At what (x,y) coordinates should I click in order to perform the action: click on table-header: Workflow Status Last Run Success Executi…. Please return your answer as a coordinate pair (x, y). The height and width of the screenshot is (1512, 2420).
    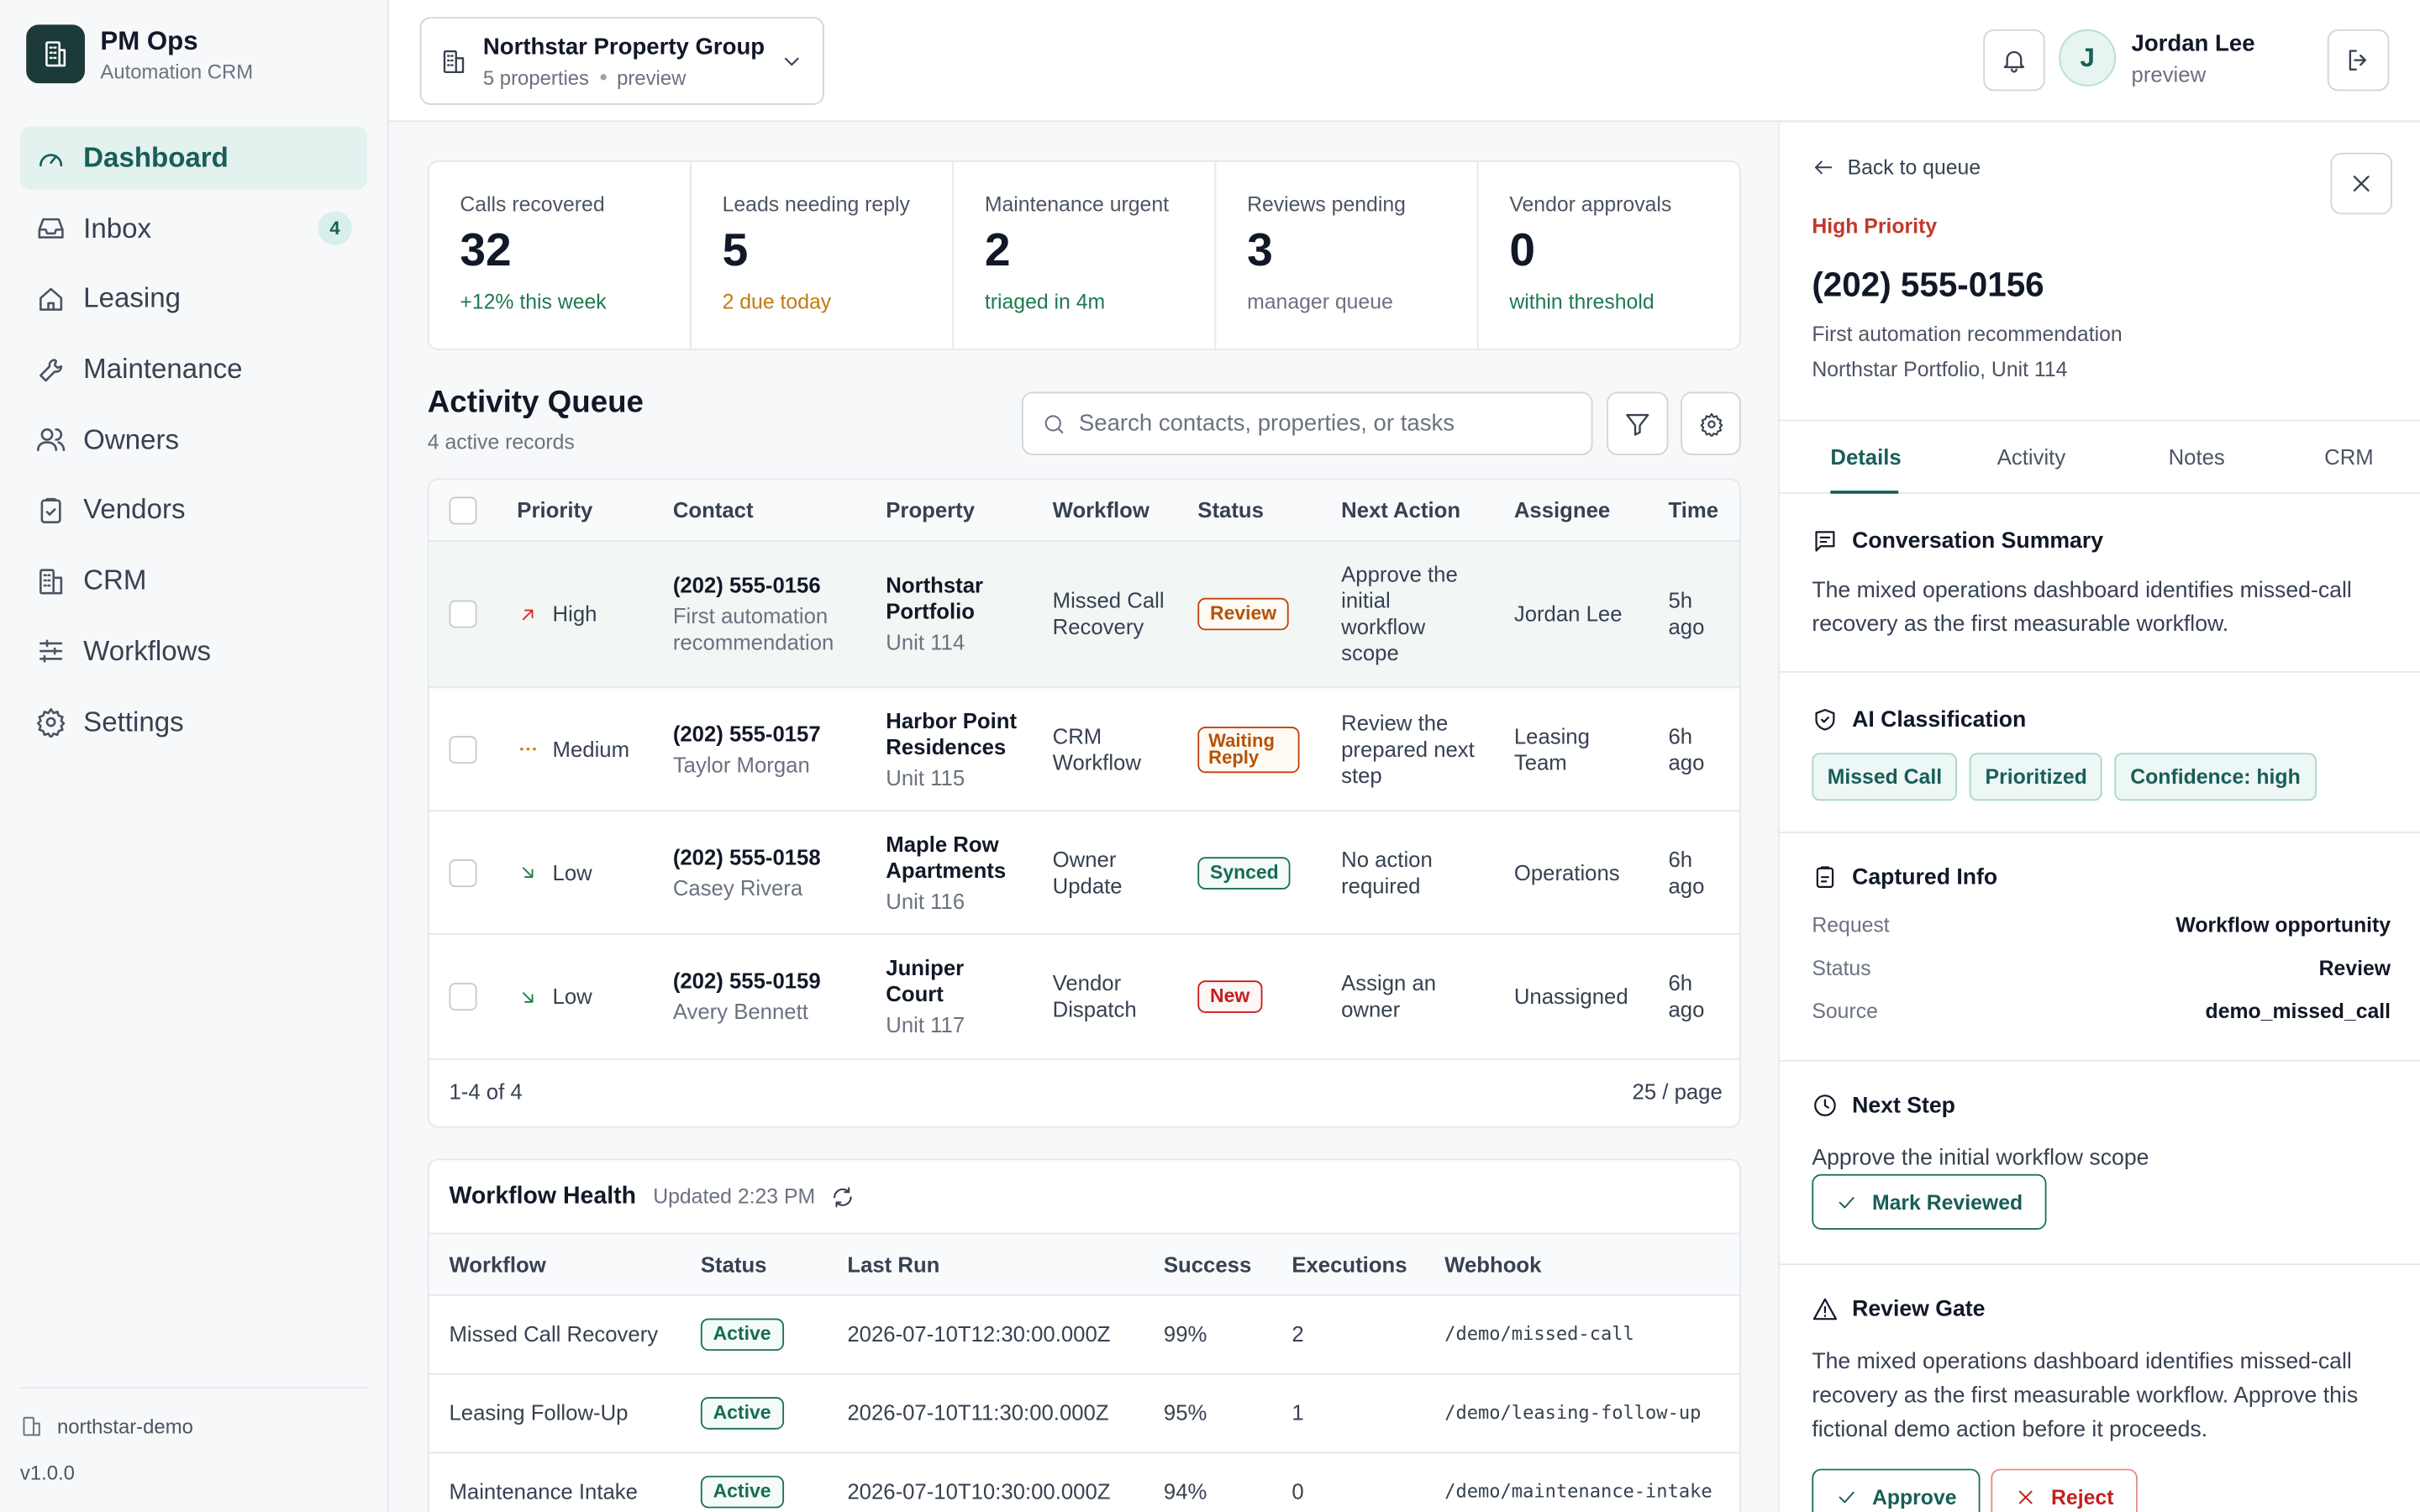
    Looking at the image, I should click on (1084, 1265).